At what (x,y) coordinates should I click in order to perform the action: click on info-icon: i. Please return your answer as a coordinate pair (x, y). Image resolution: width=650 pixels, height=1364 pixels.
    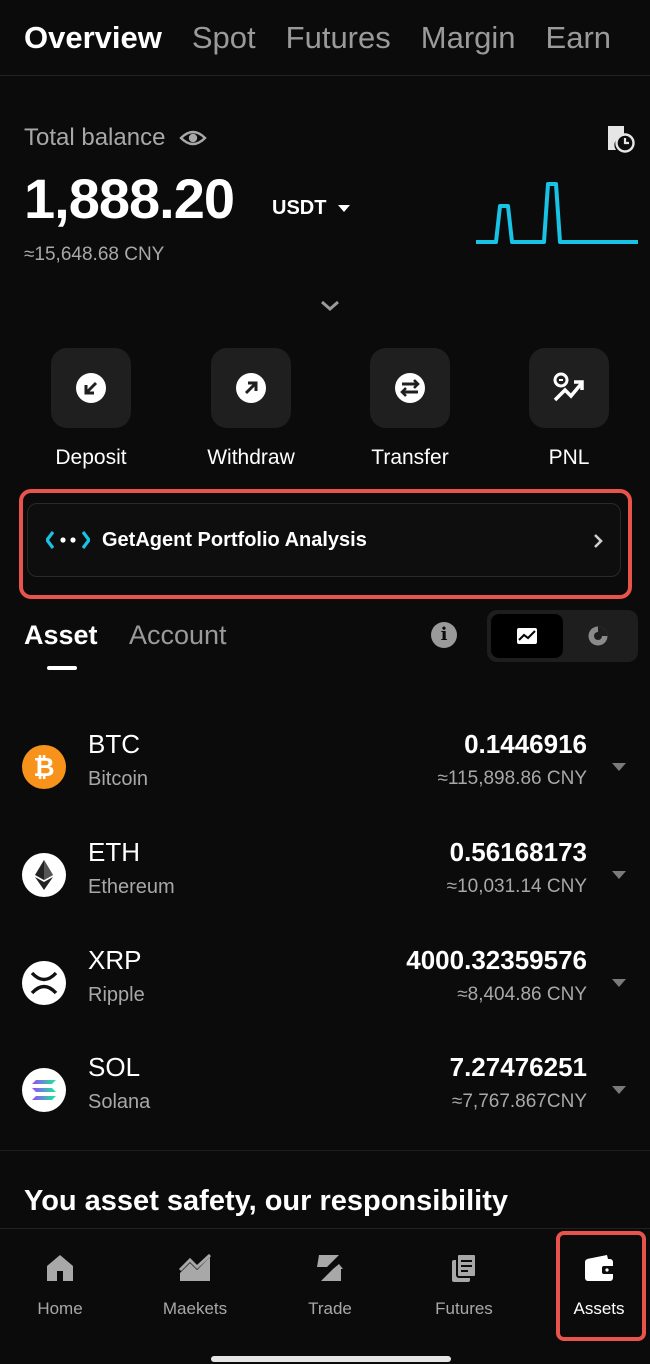
    Looking at the image, I should click on (444, 635).